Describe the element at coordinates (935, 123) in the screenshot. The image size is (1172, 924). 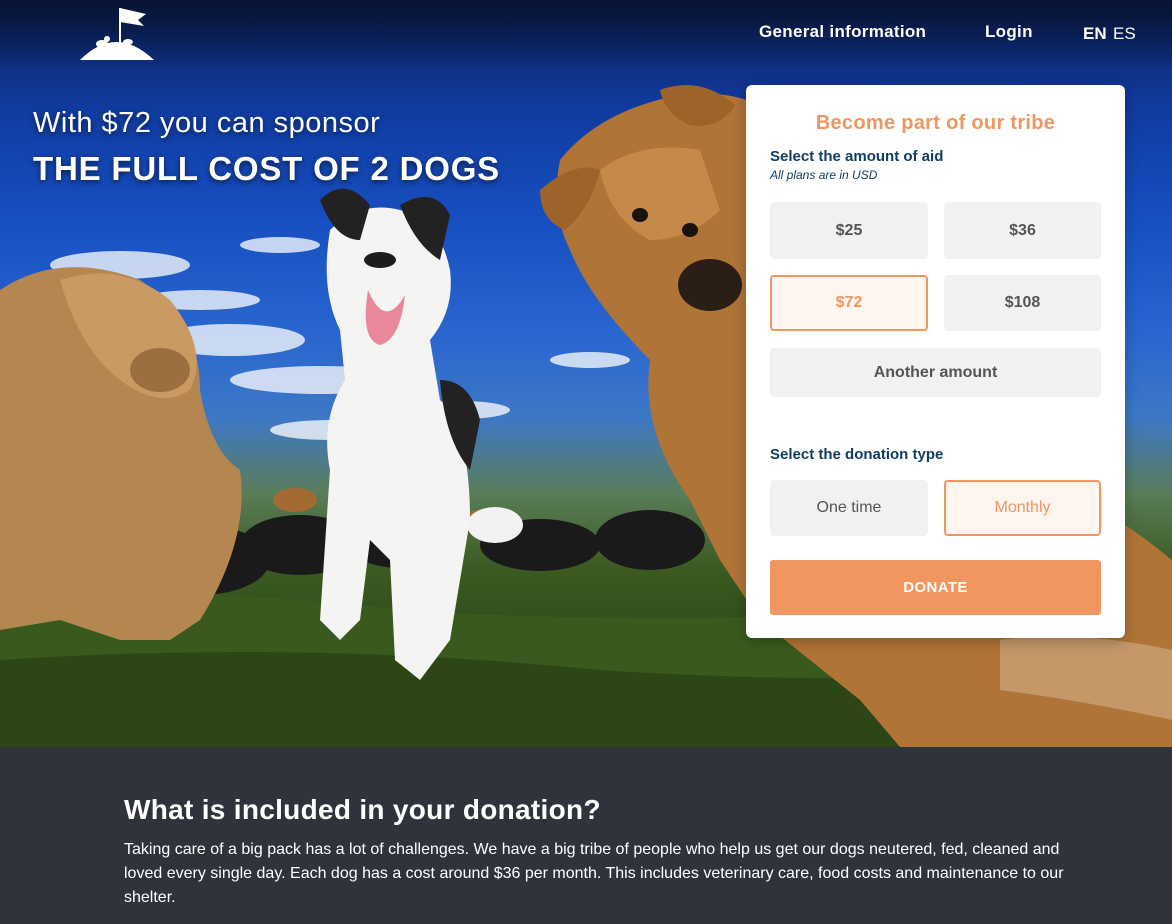
I see `card-title: Become part of our tribe` at that location.